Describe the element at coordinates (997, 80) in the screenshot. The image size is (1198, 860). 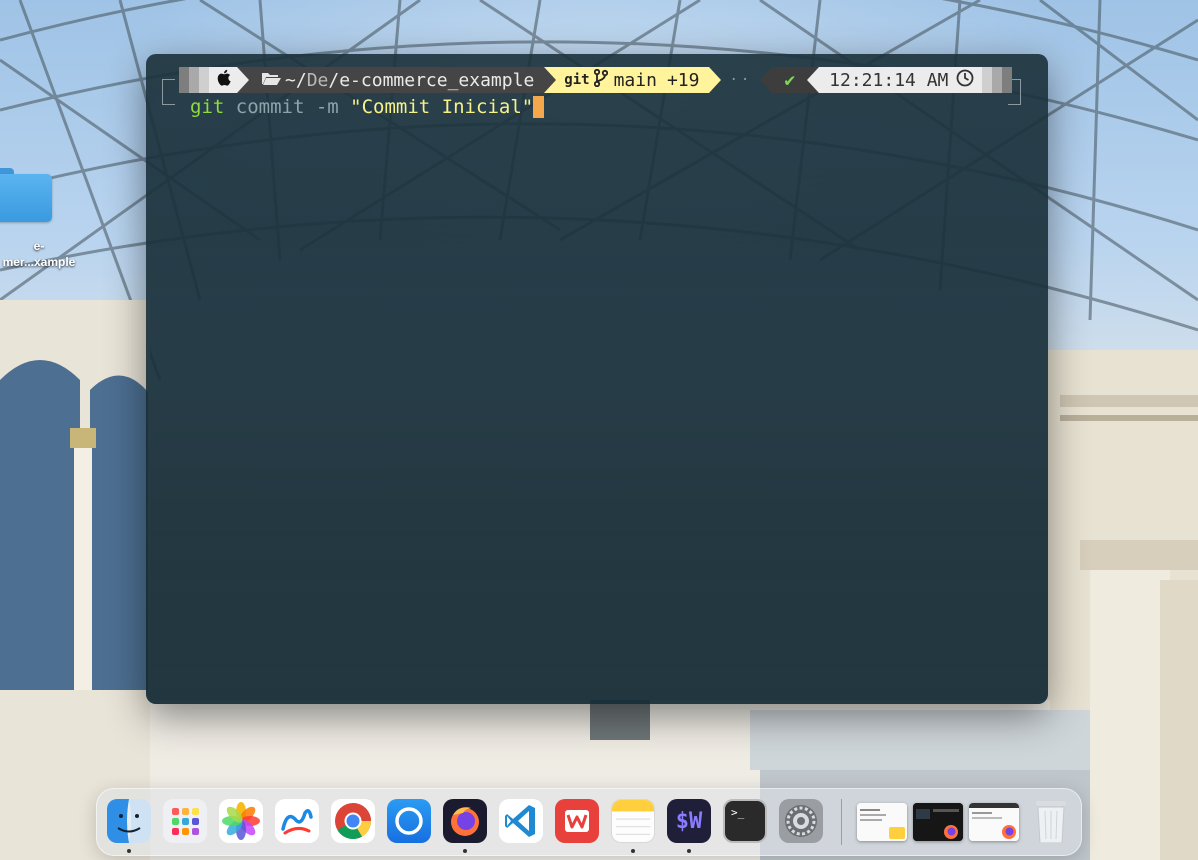
I see `prompt-fade-right` at that location.